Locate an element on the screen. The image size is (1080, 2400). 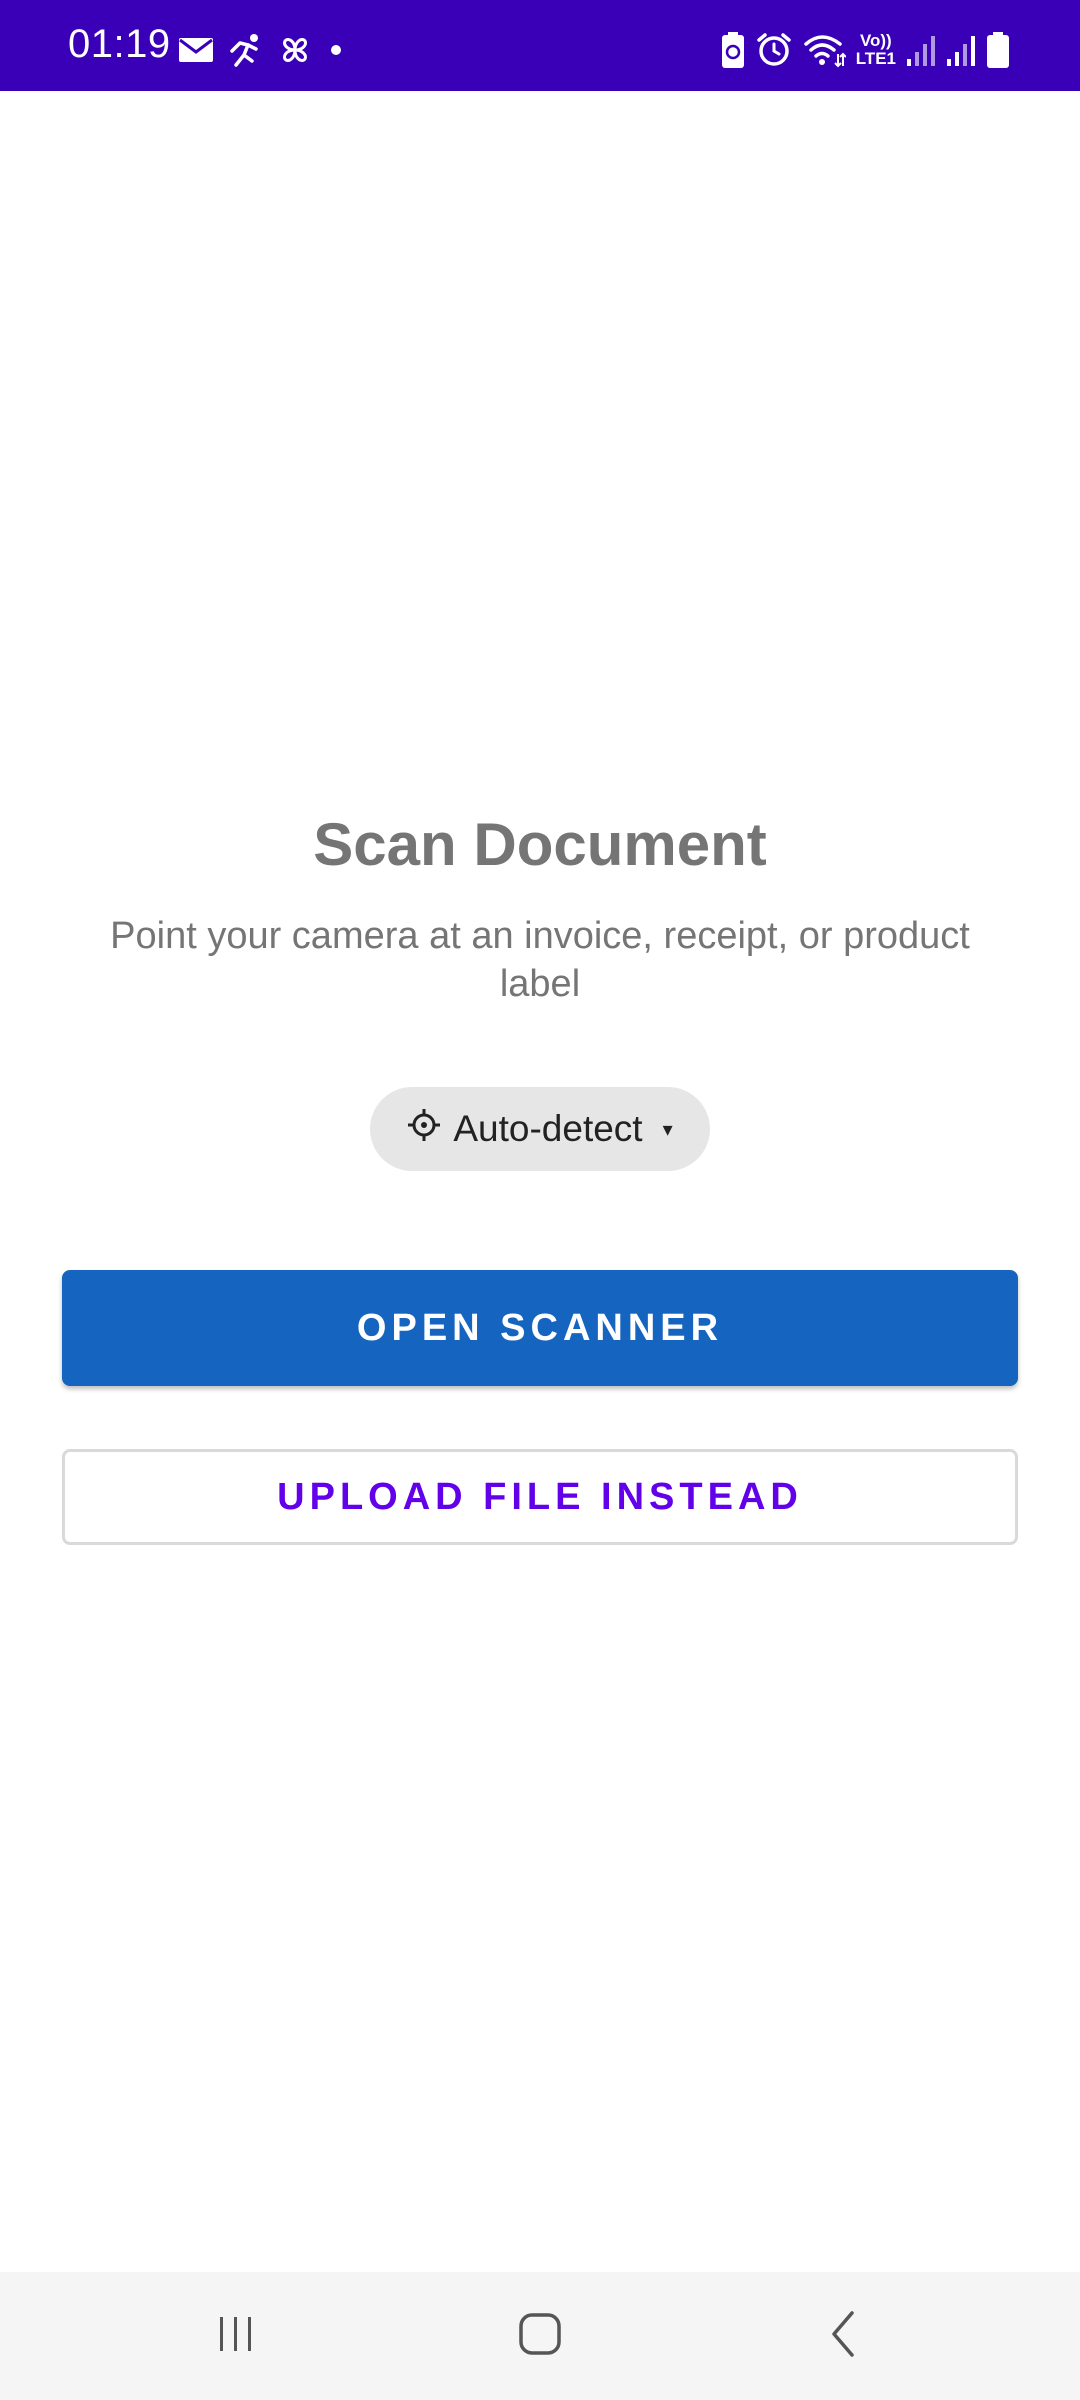
volte-icon: Vo)) LTE1 is located at coordinates (876, 50).